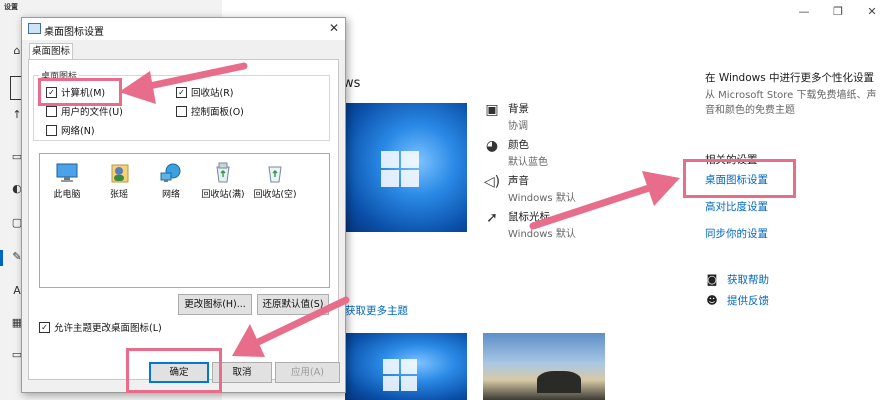 The width and height of the screenshot is (889, 400). I want to click on arrow-head, so click(137, 87).